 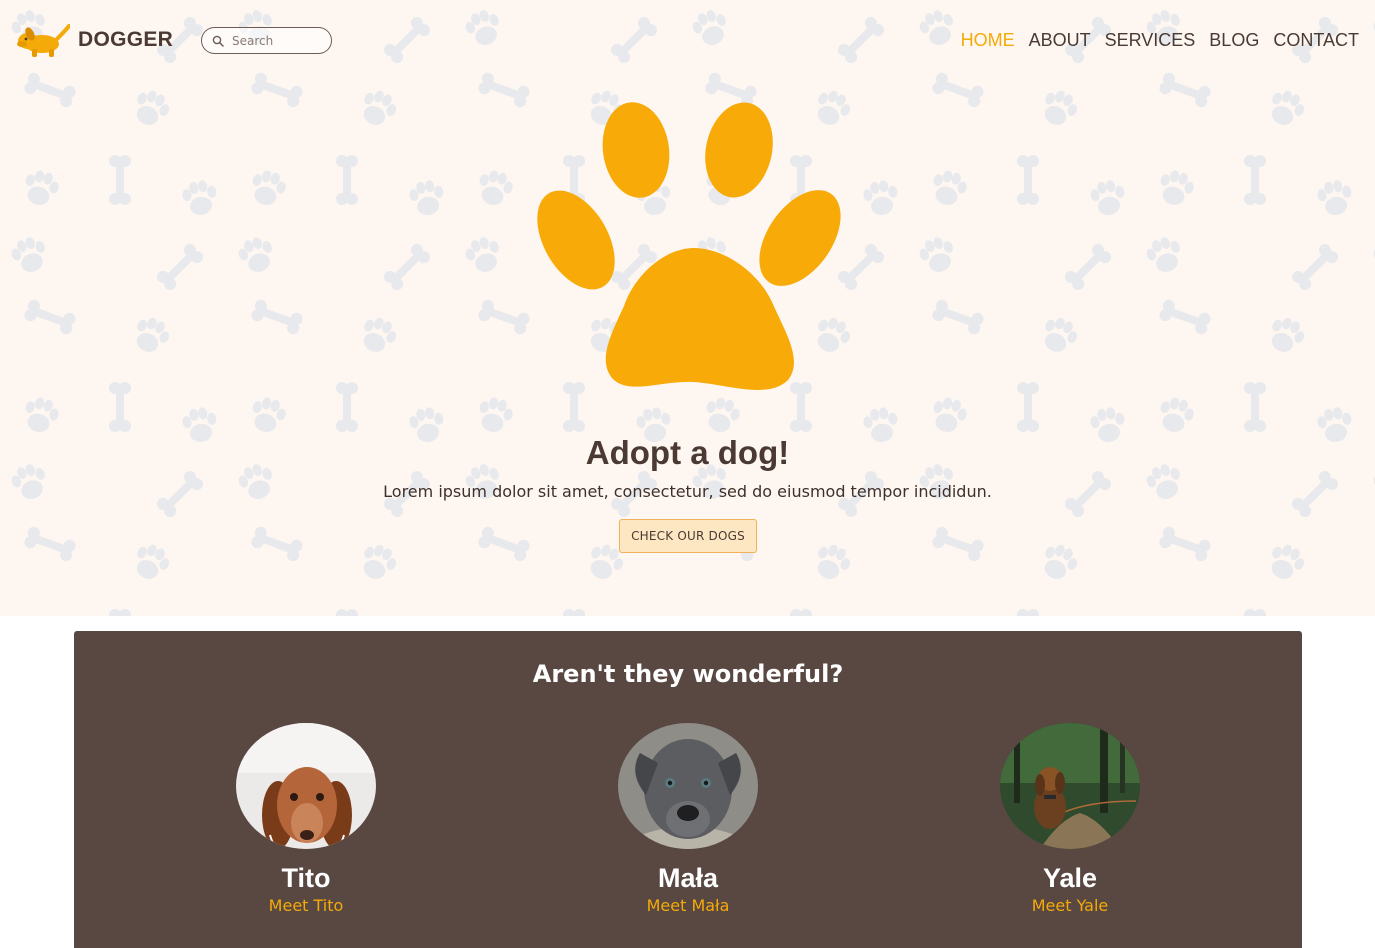 I want to click on spaniel-forest-photo-image, so click(x=1070, y=786).